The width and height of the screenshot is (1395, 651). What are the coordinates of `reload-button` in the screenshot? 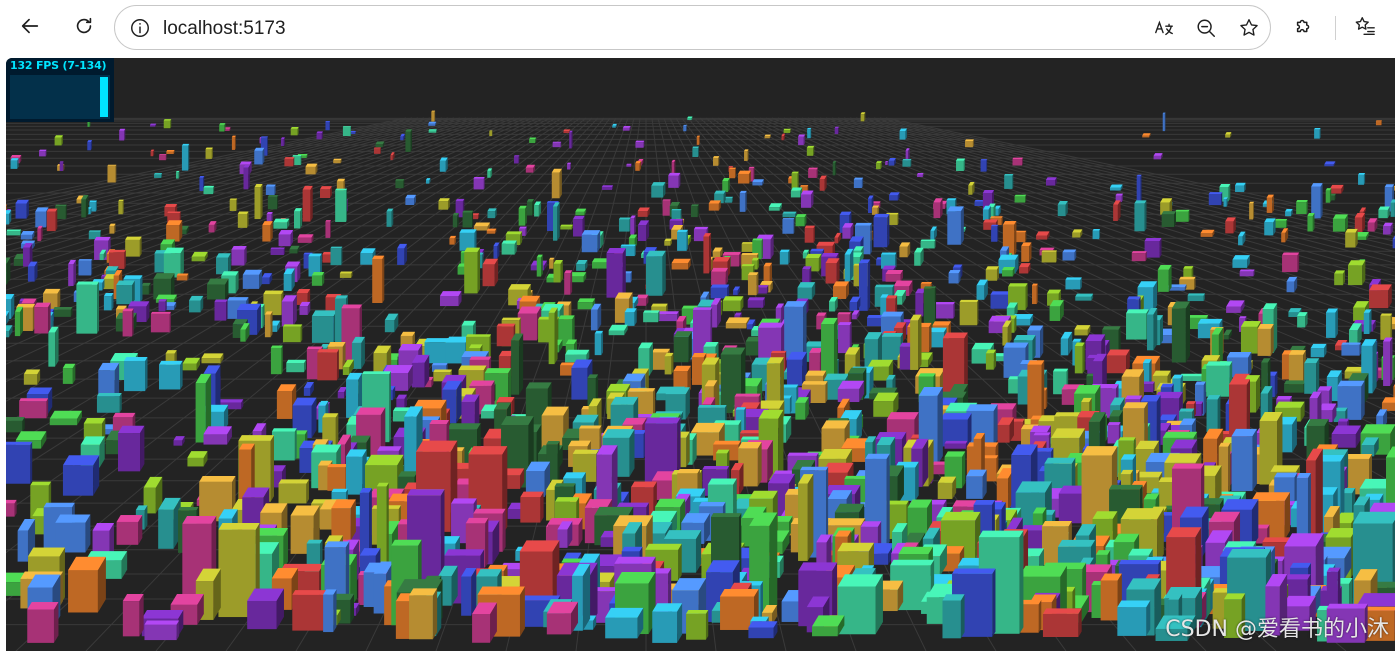 It's located at (84, 28).